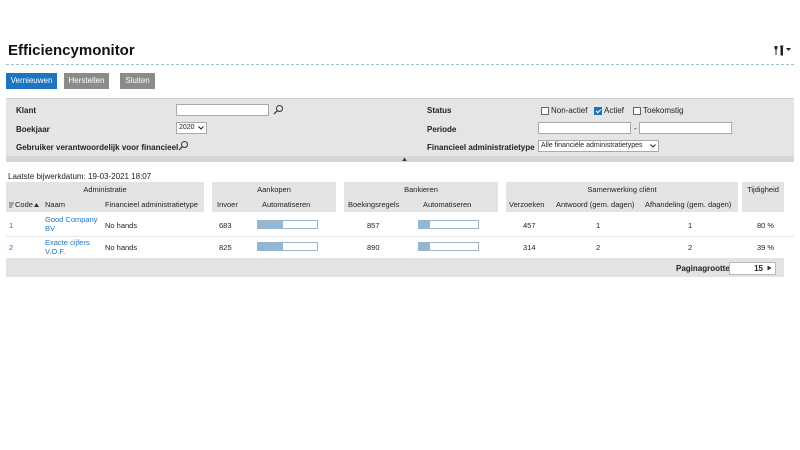 This screenshot has height=450, width=800. What do you see at coordinates (36, 204) in the screenshot?
I see `sort-ascending-icon` at bounding box center [36, 204].